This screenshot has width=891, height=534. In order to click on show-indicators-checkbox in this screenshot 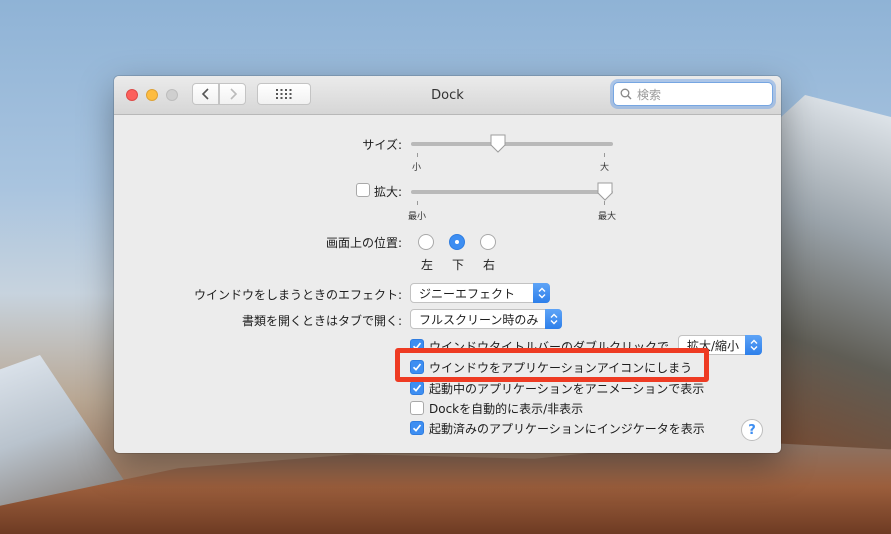, I will do `click(417, 428)`.